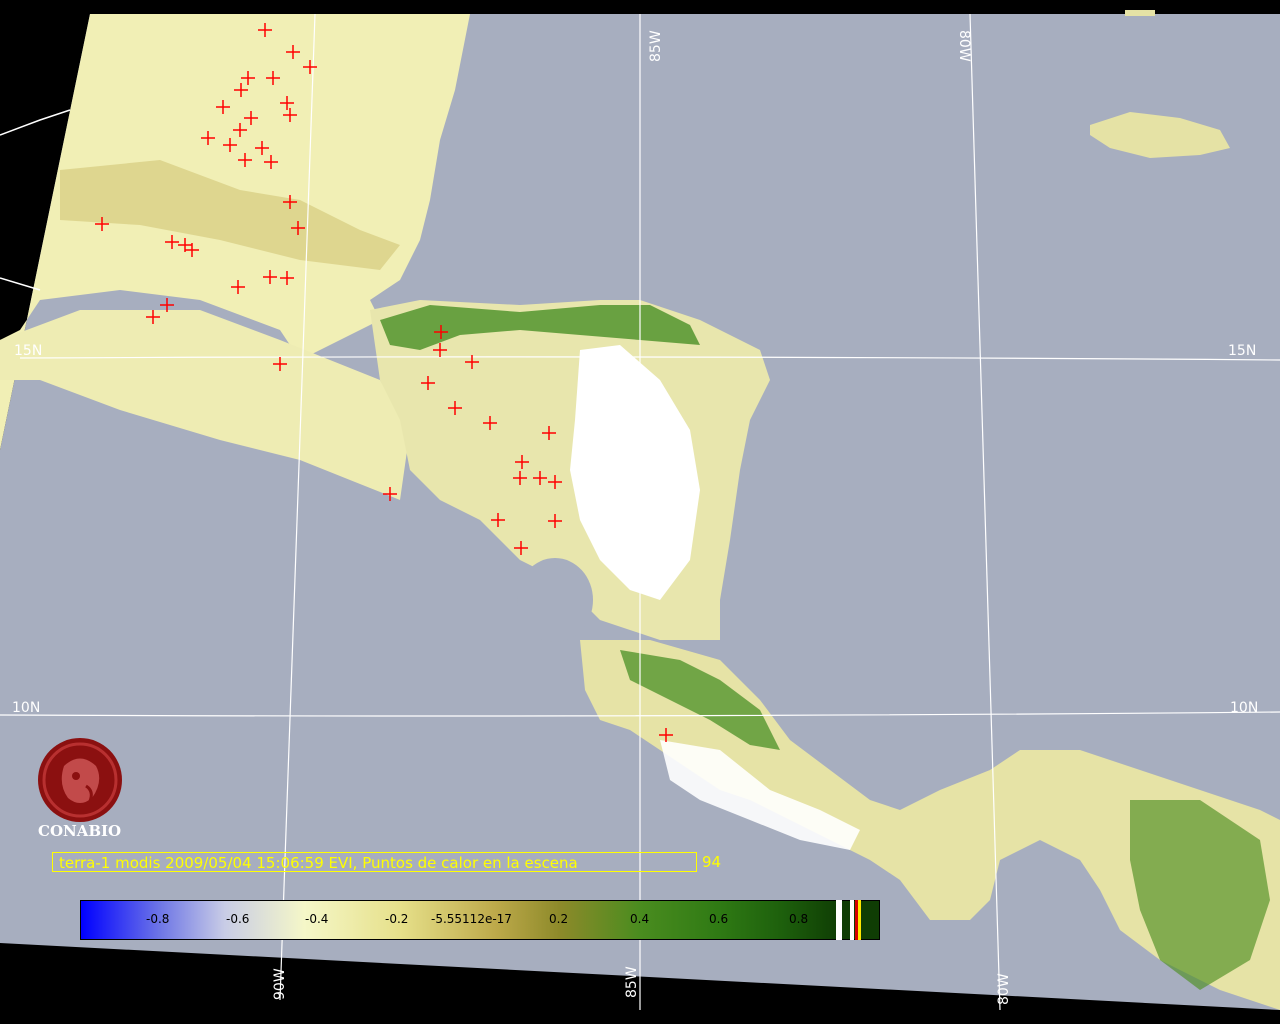 Image resolution: width=1280 pixels, height=1024 pixels. Describe the element at coordinates (712, 862) in the screenshot. I see `hotspot-count: 94` at that location.